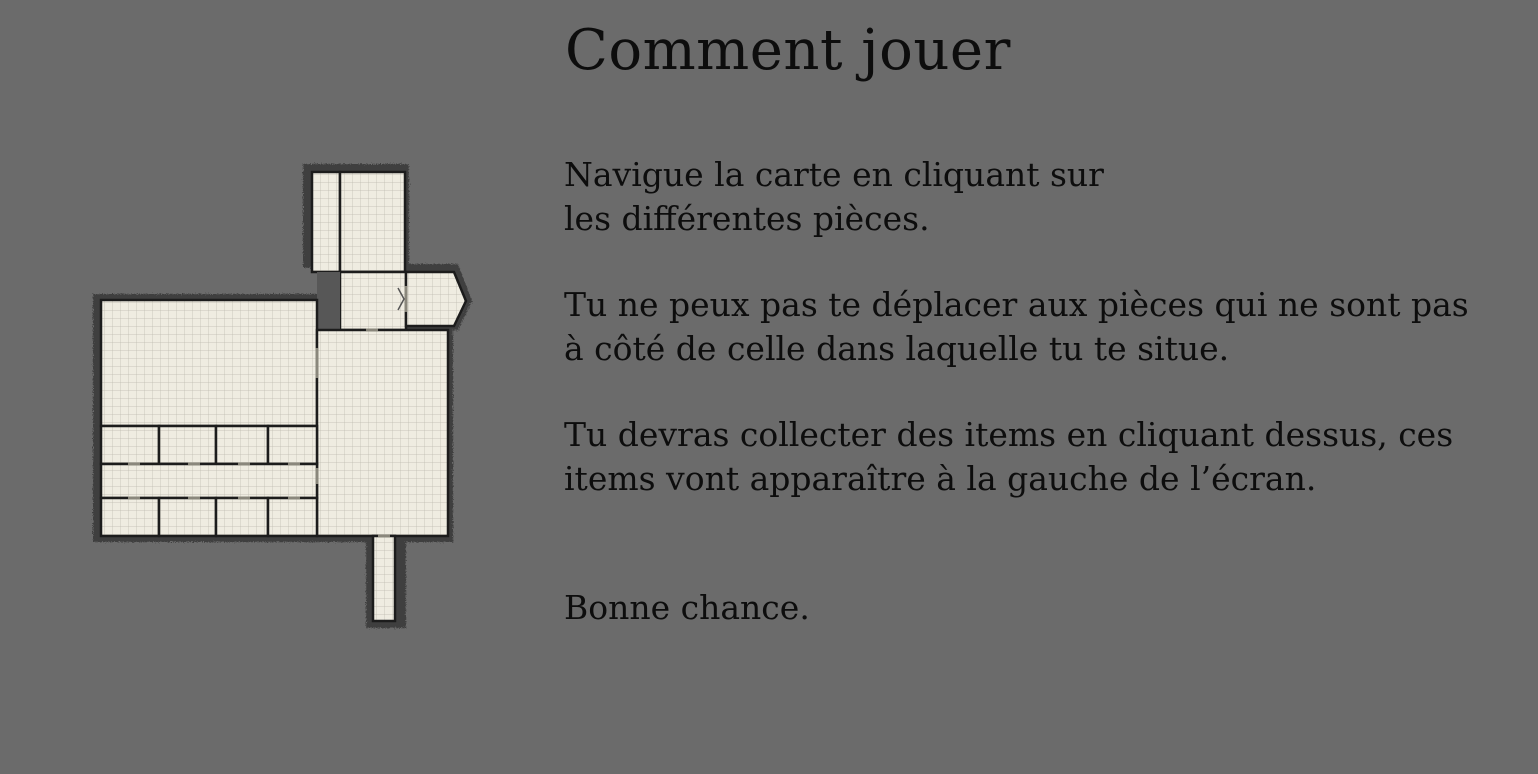 The image size is (1538, 774). I want to click on page-title: Comment jouer, so click(788, 50).